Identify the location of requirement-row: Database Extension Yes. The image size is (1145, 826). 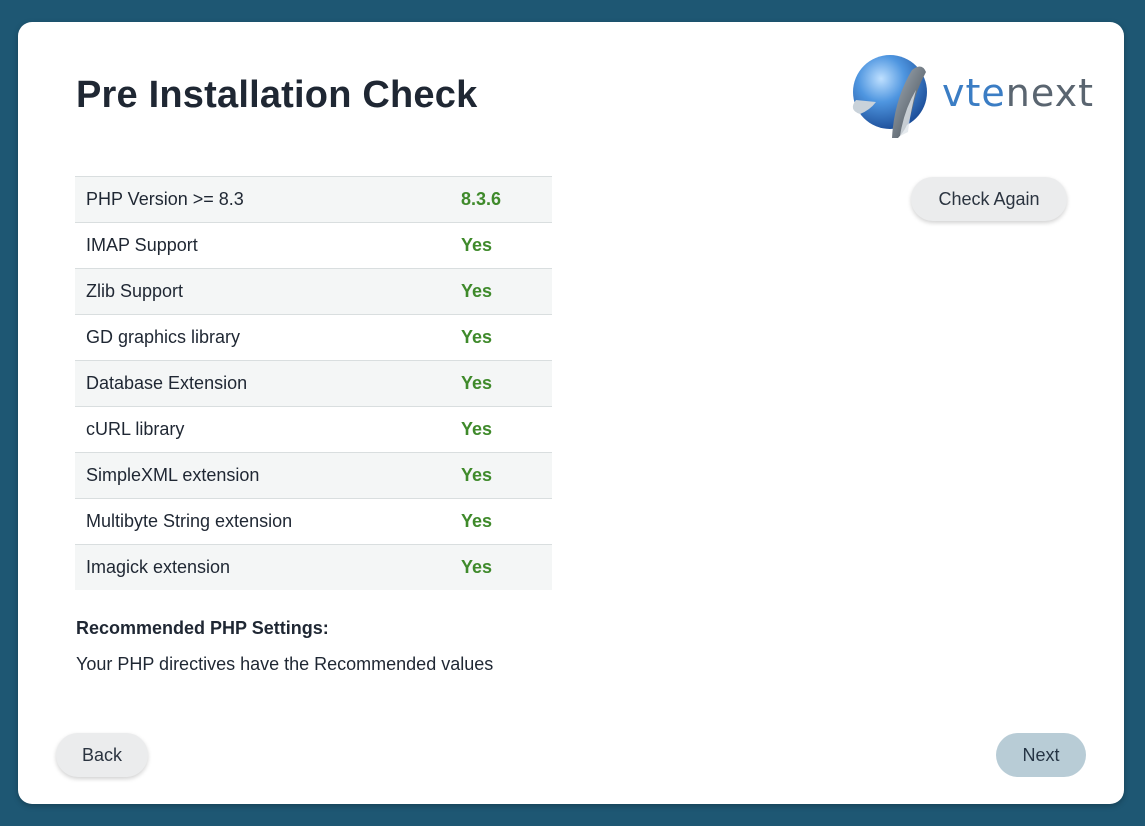
(313, 383).